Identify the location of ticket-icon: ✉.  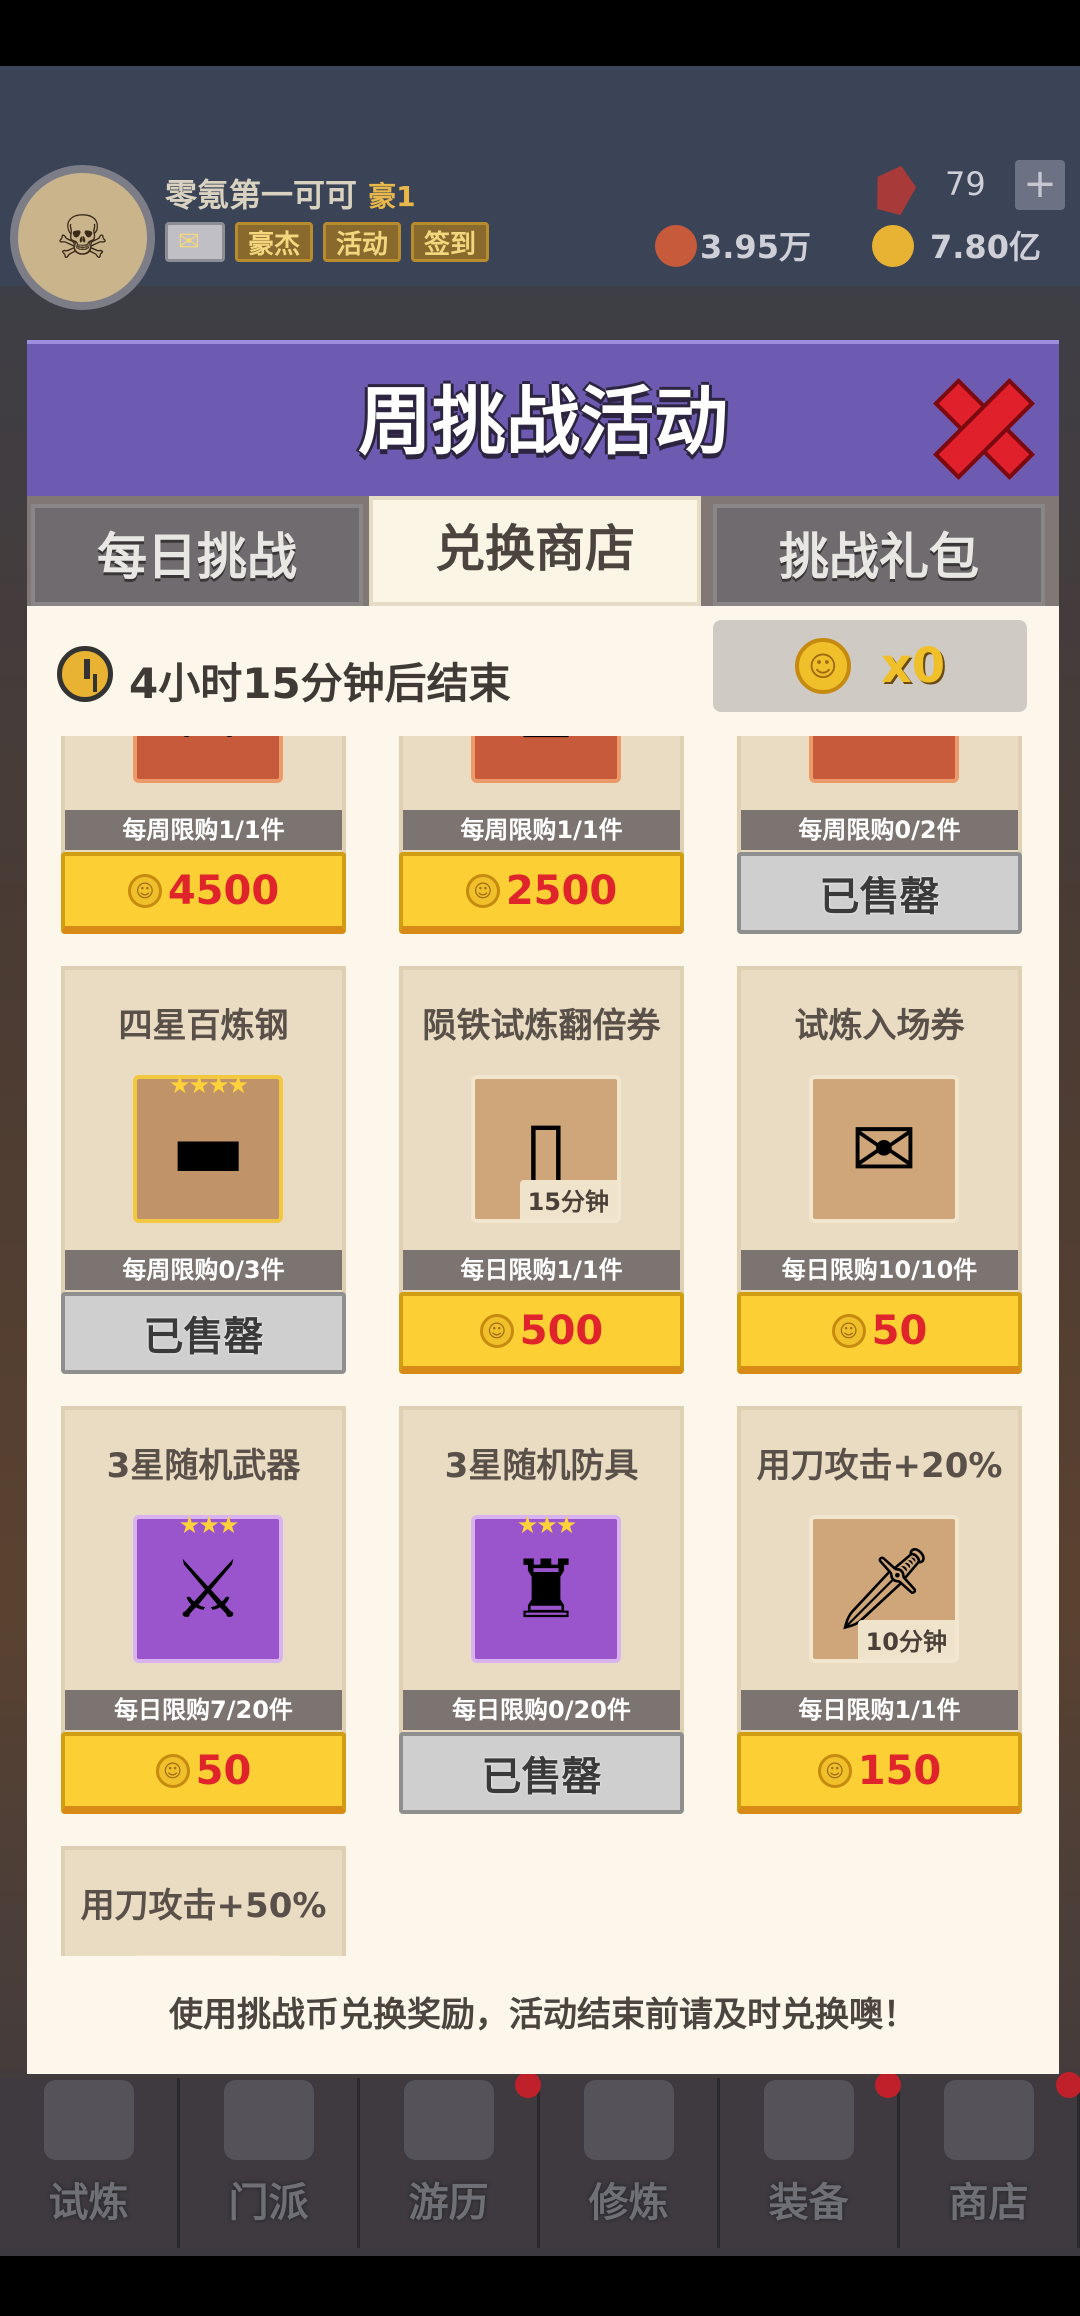
(884, 1149).